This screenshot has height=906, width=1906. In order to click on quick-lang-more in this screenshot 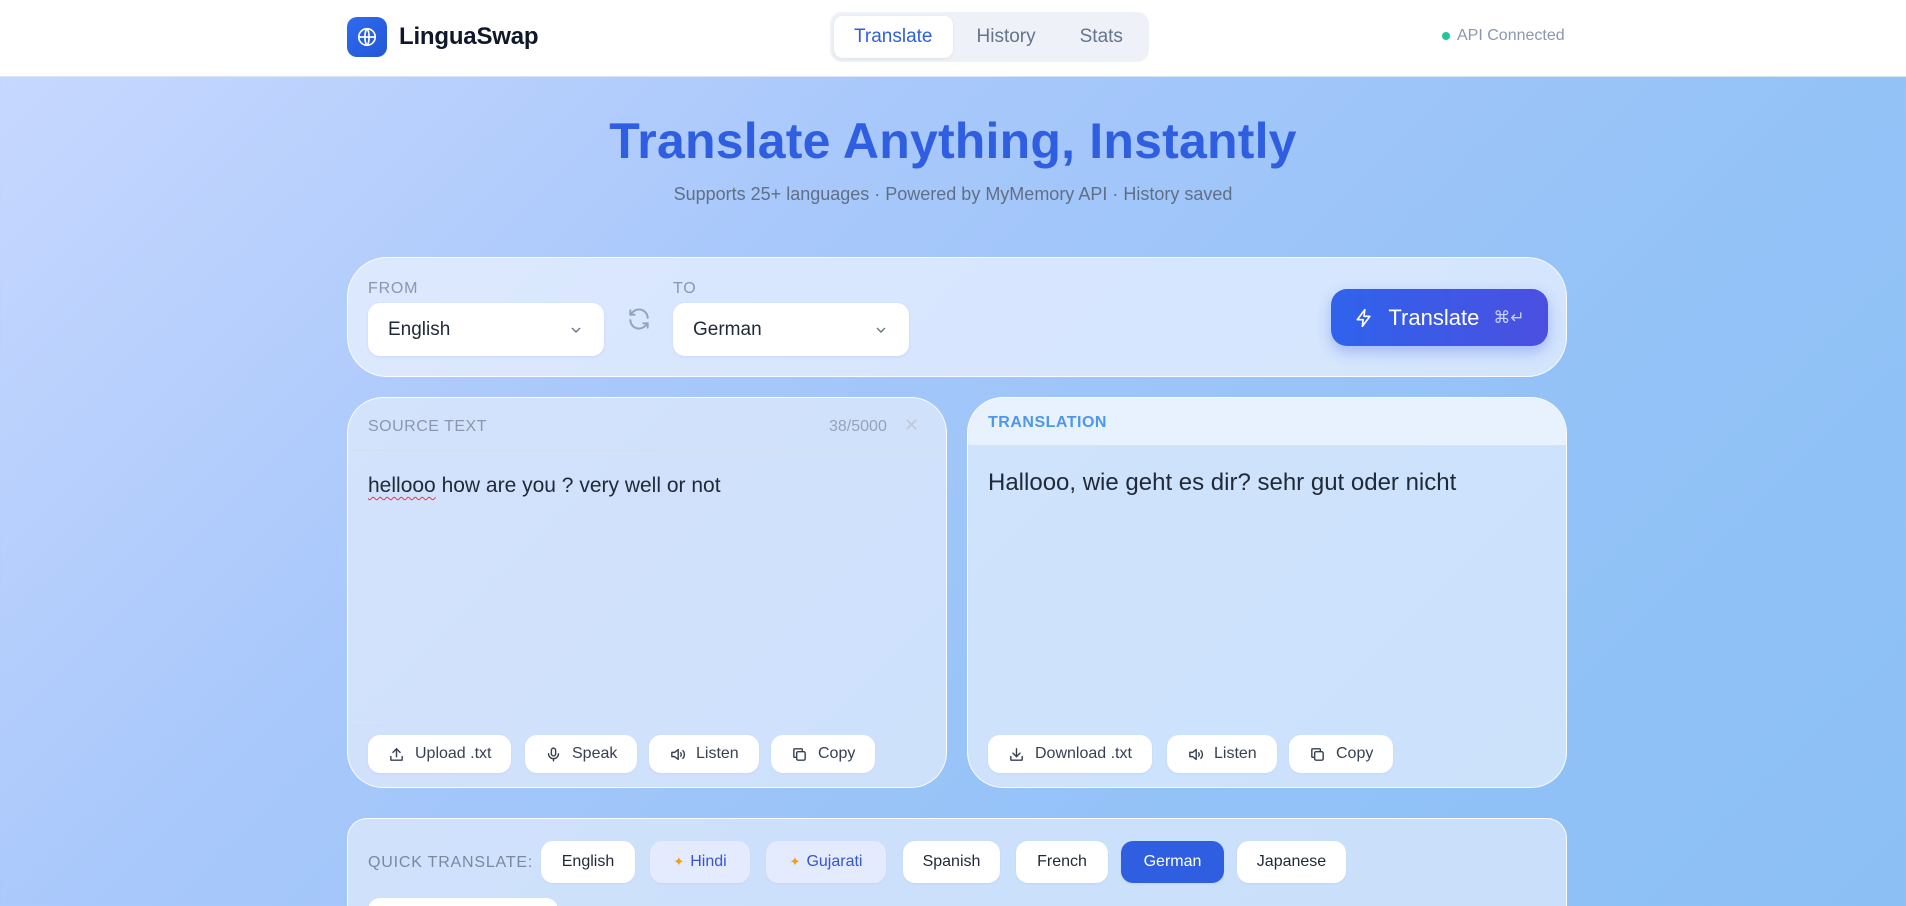, I will do `click(463, 902)`.